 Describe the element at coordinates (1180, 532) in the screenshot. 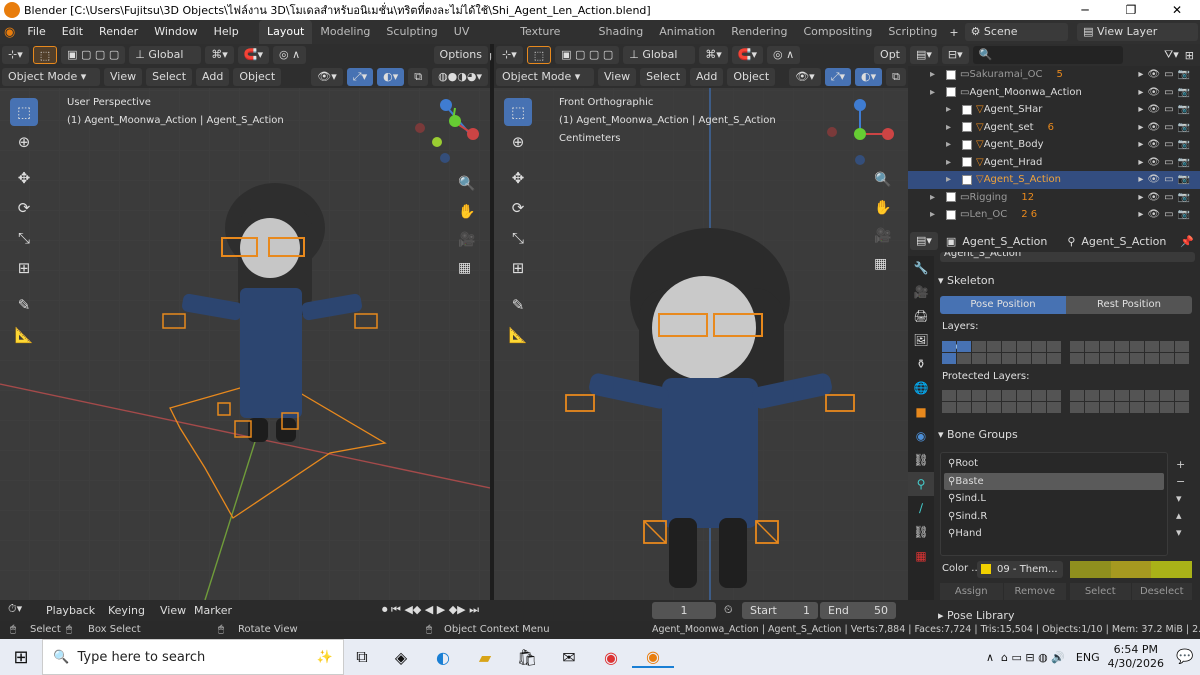

I see `move-down-icon: ▾` at that location.